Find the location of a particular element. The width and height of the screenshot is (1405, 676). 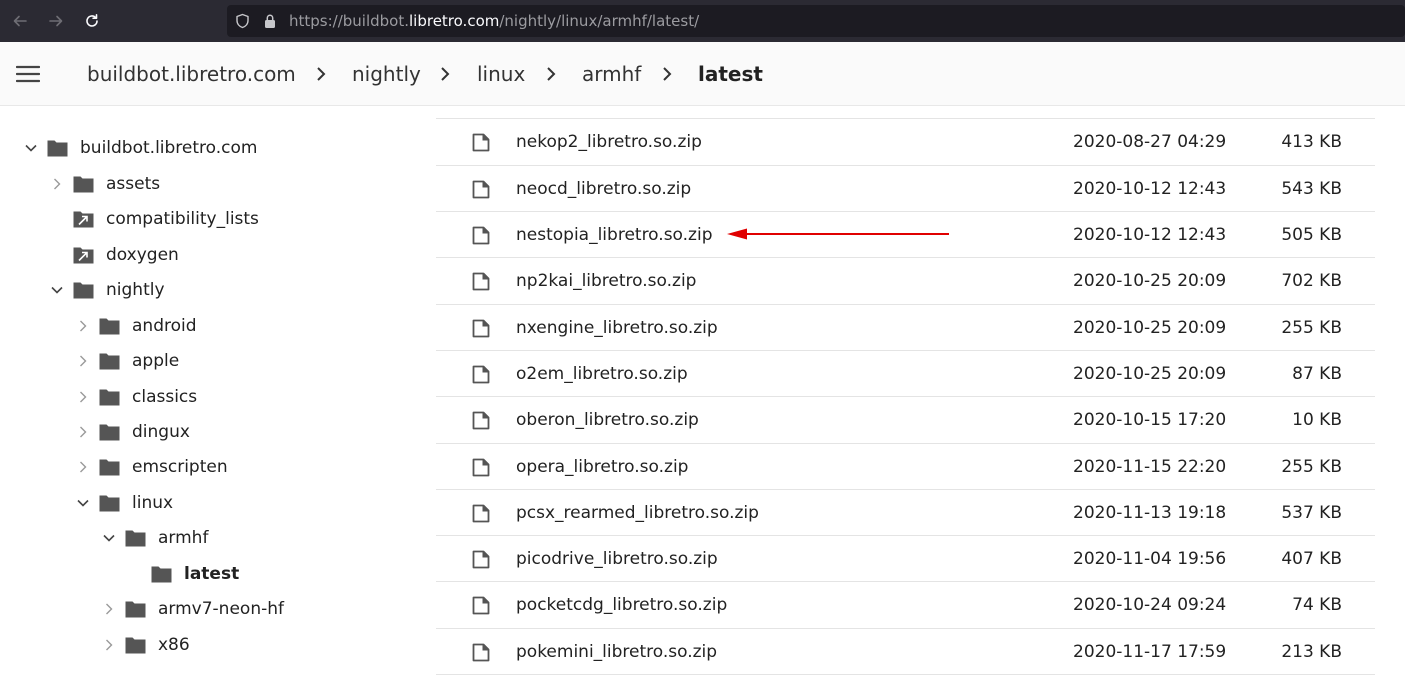

file-size: 213 KB is located at coordinates (1311, 652).